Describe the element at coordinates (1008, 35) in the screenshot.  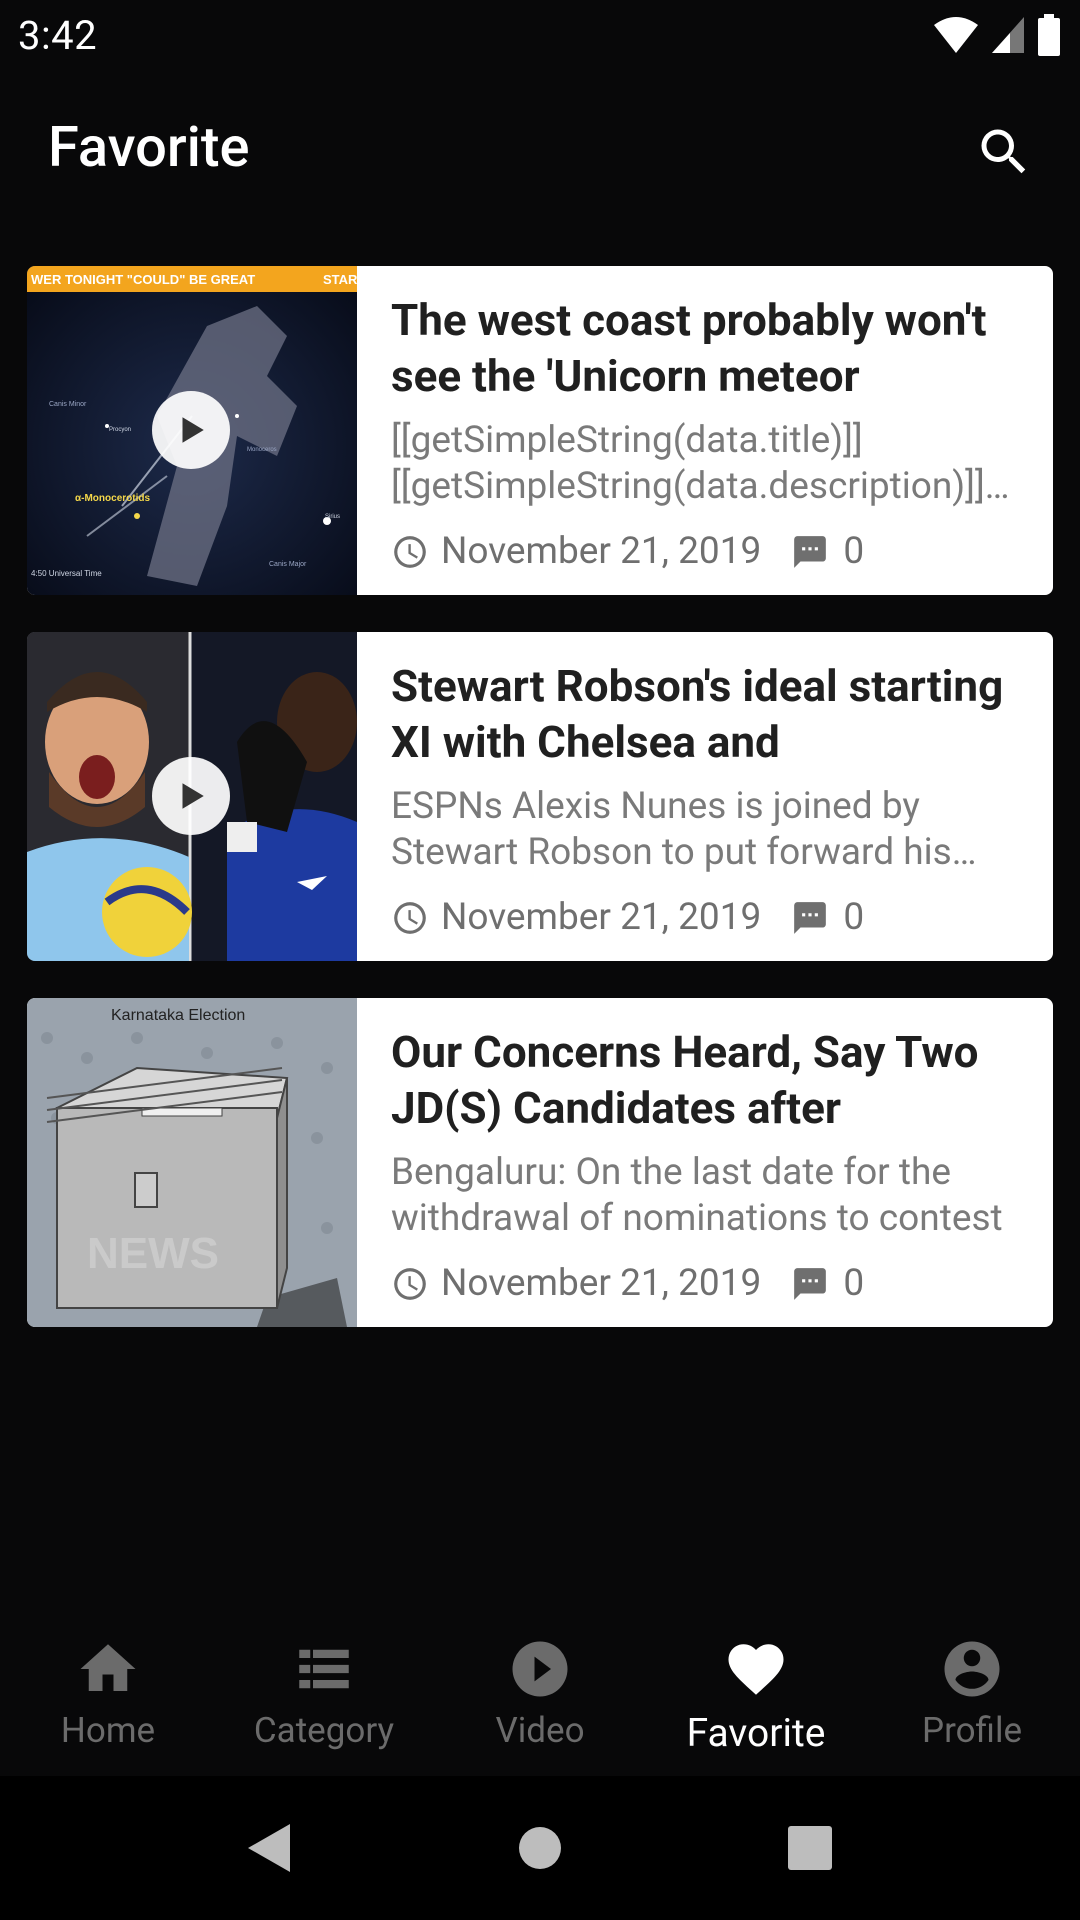
I see `cellular-signal-icon` at that location.